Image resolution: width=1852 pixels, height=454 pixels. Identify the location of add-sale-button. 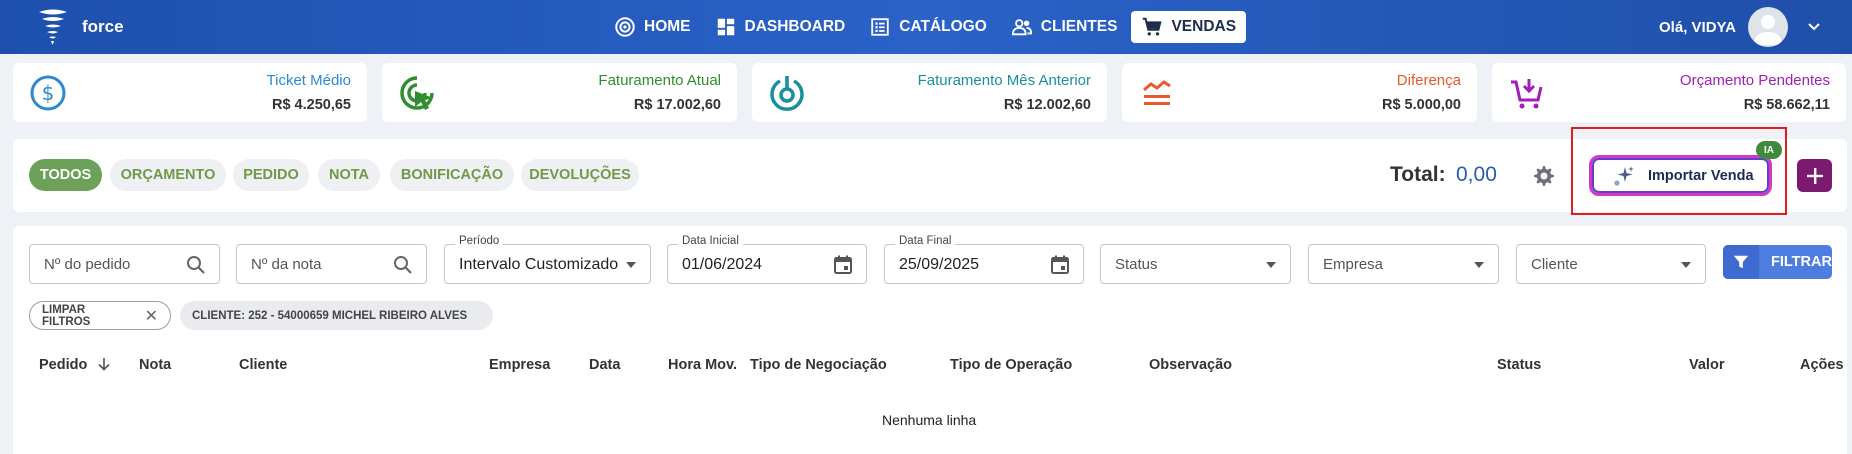
(1814, 175).